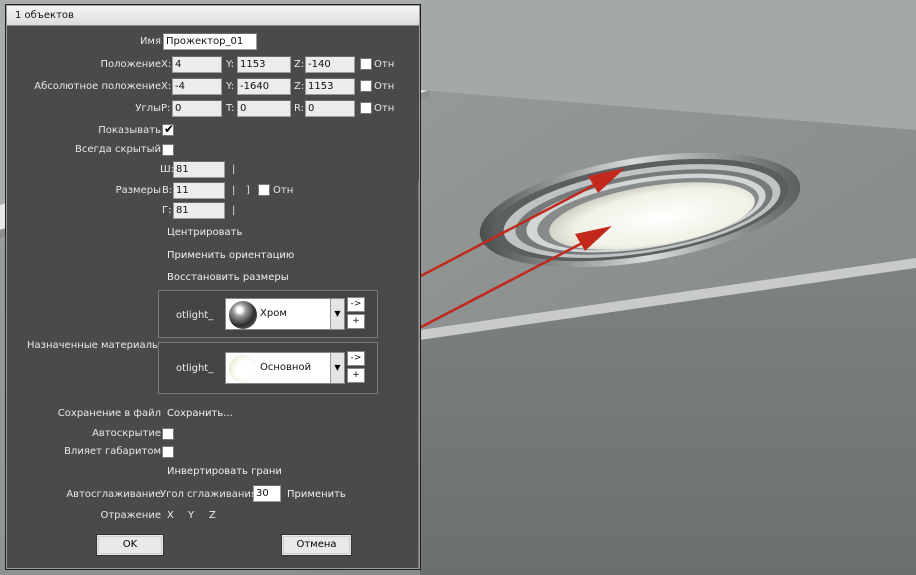 Image resolution: width=916 pixels, height=575 pixels. What do you see at coordinates (130, 545) in the screenshot?
I see `ok-button: OK` at bounding box center [130, 545].